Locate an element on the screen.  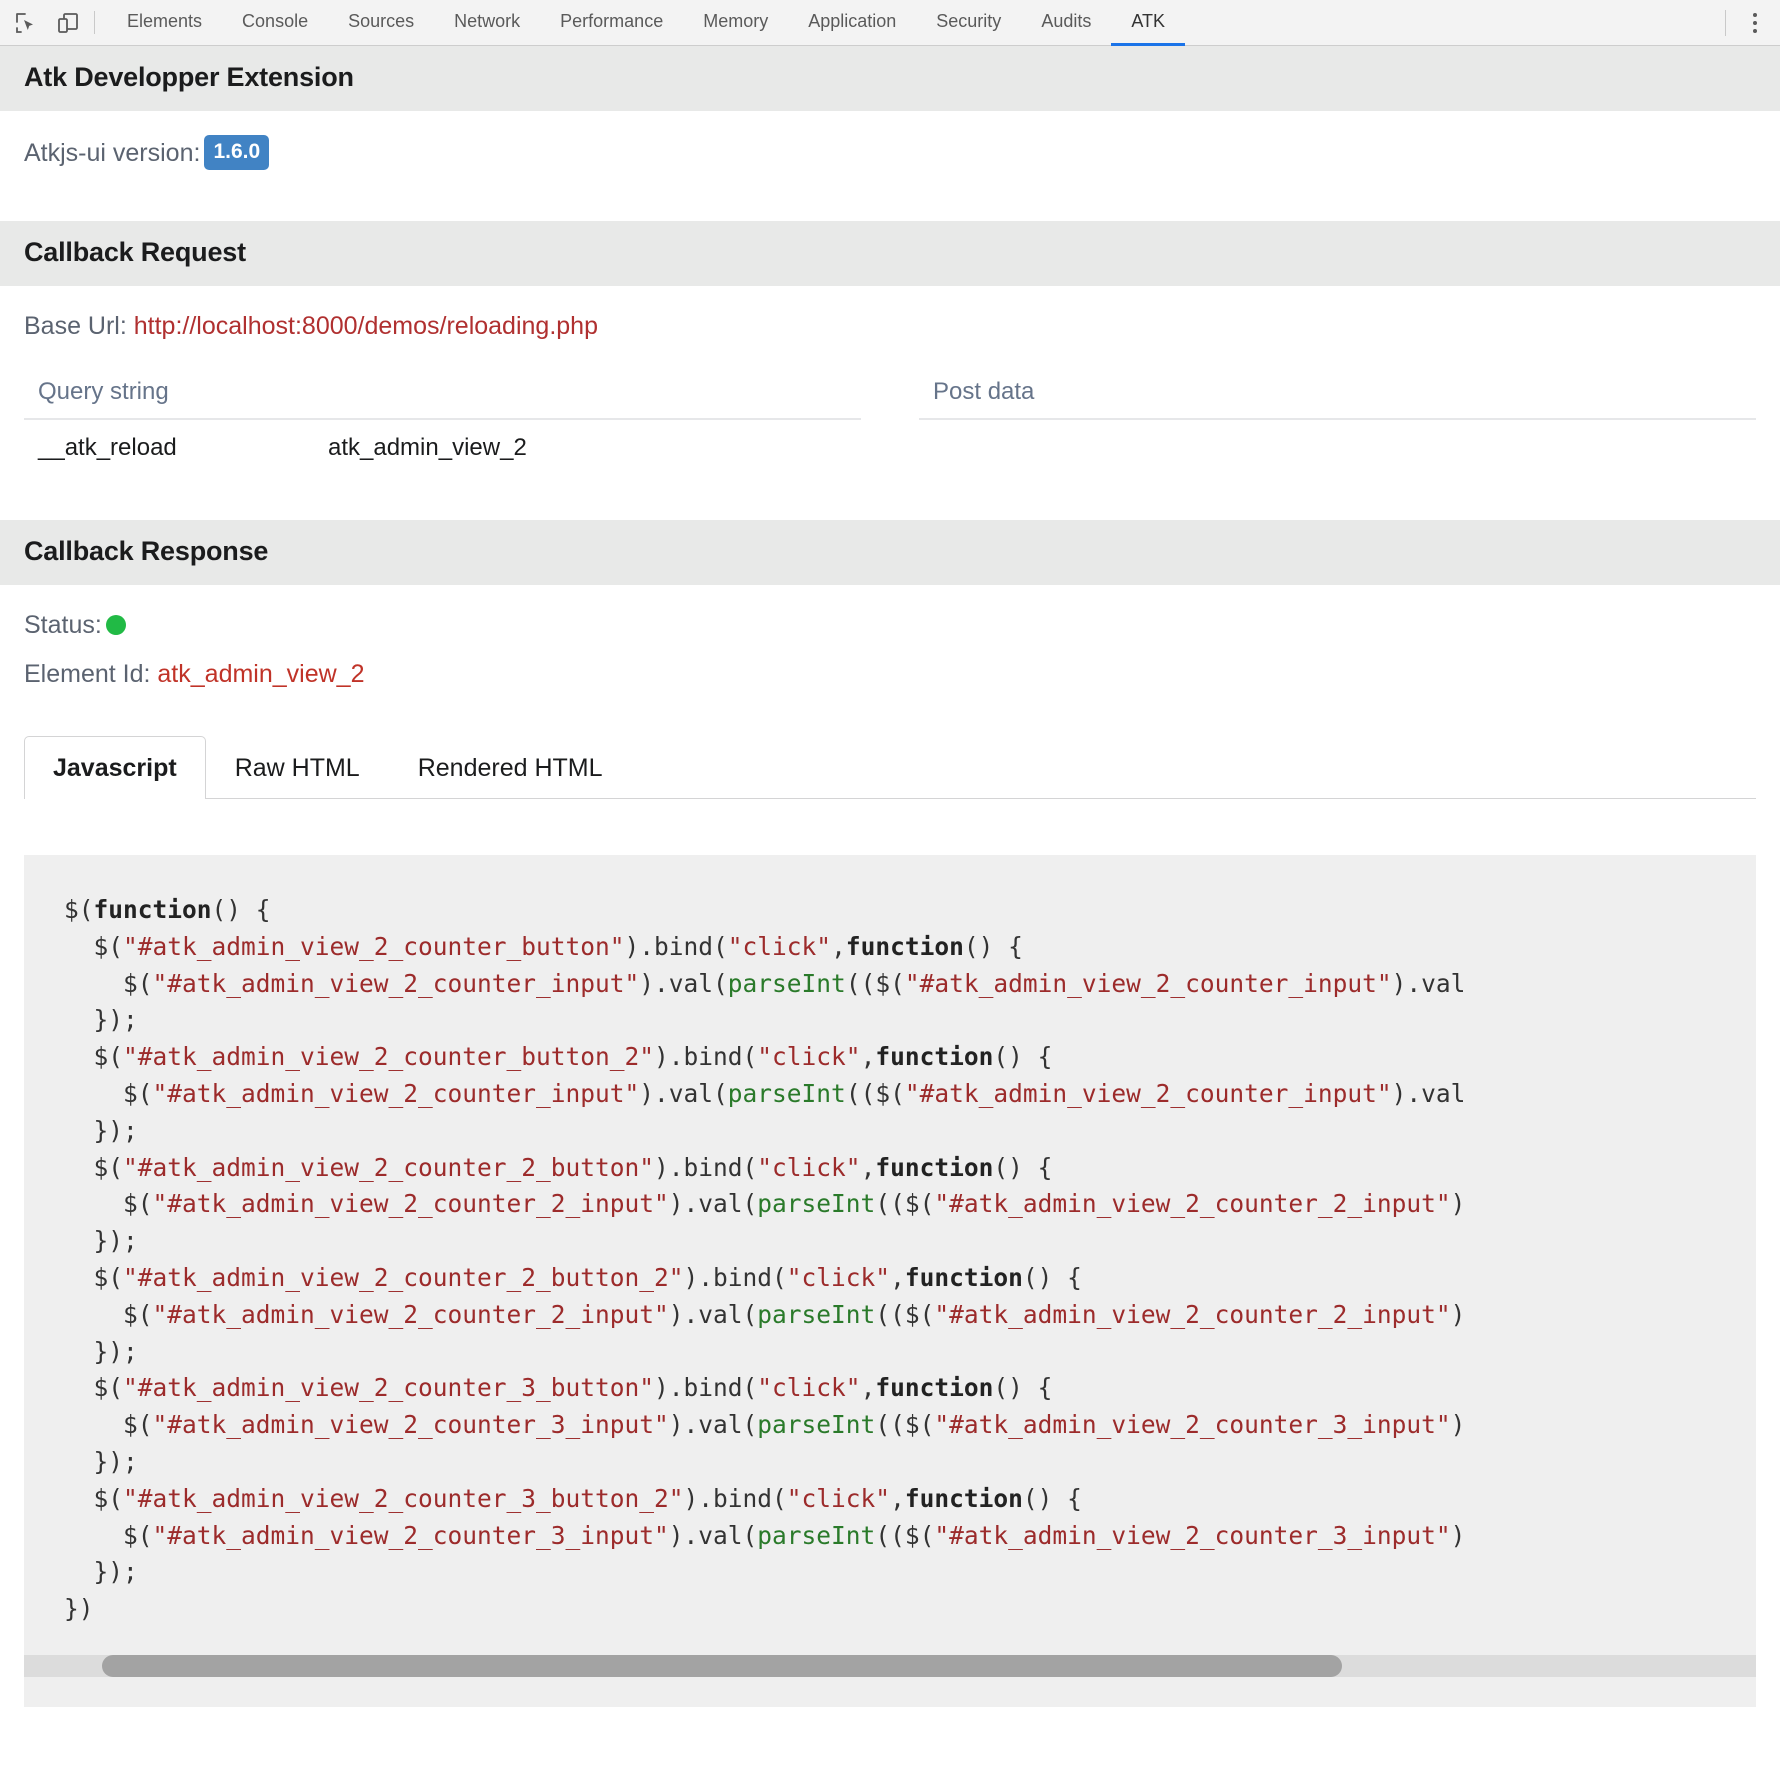
response-meta-block: Status: Element Id: atk_admin_view_2 is located at coordinates (890, 639).